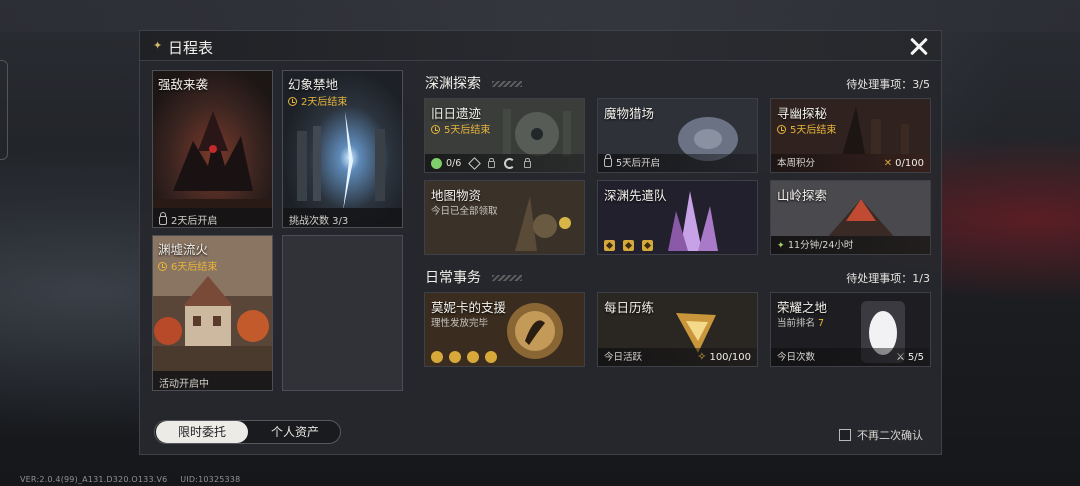 The width and height of the screenshot is (1080, 486). I want to click on no-reconfirm-option: 不再二次确认, so click(881, 435).